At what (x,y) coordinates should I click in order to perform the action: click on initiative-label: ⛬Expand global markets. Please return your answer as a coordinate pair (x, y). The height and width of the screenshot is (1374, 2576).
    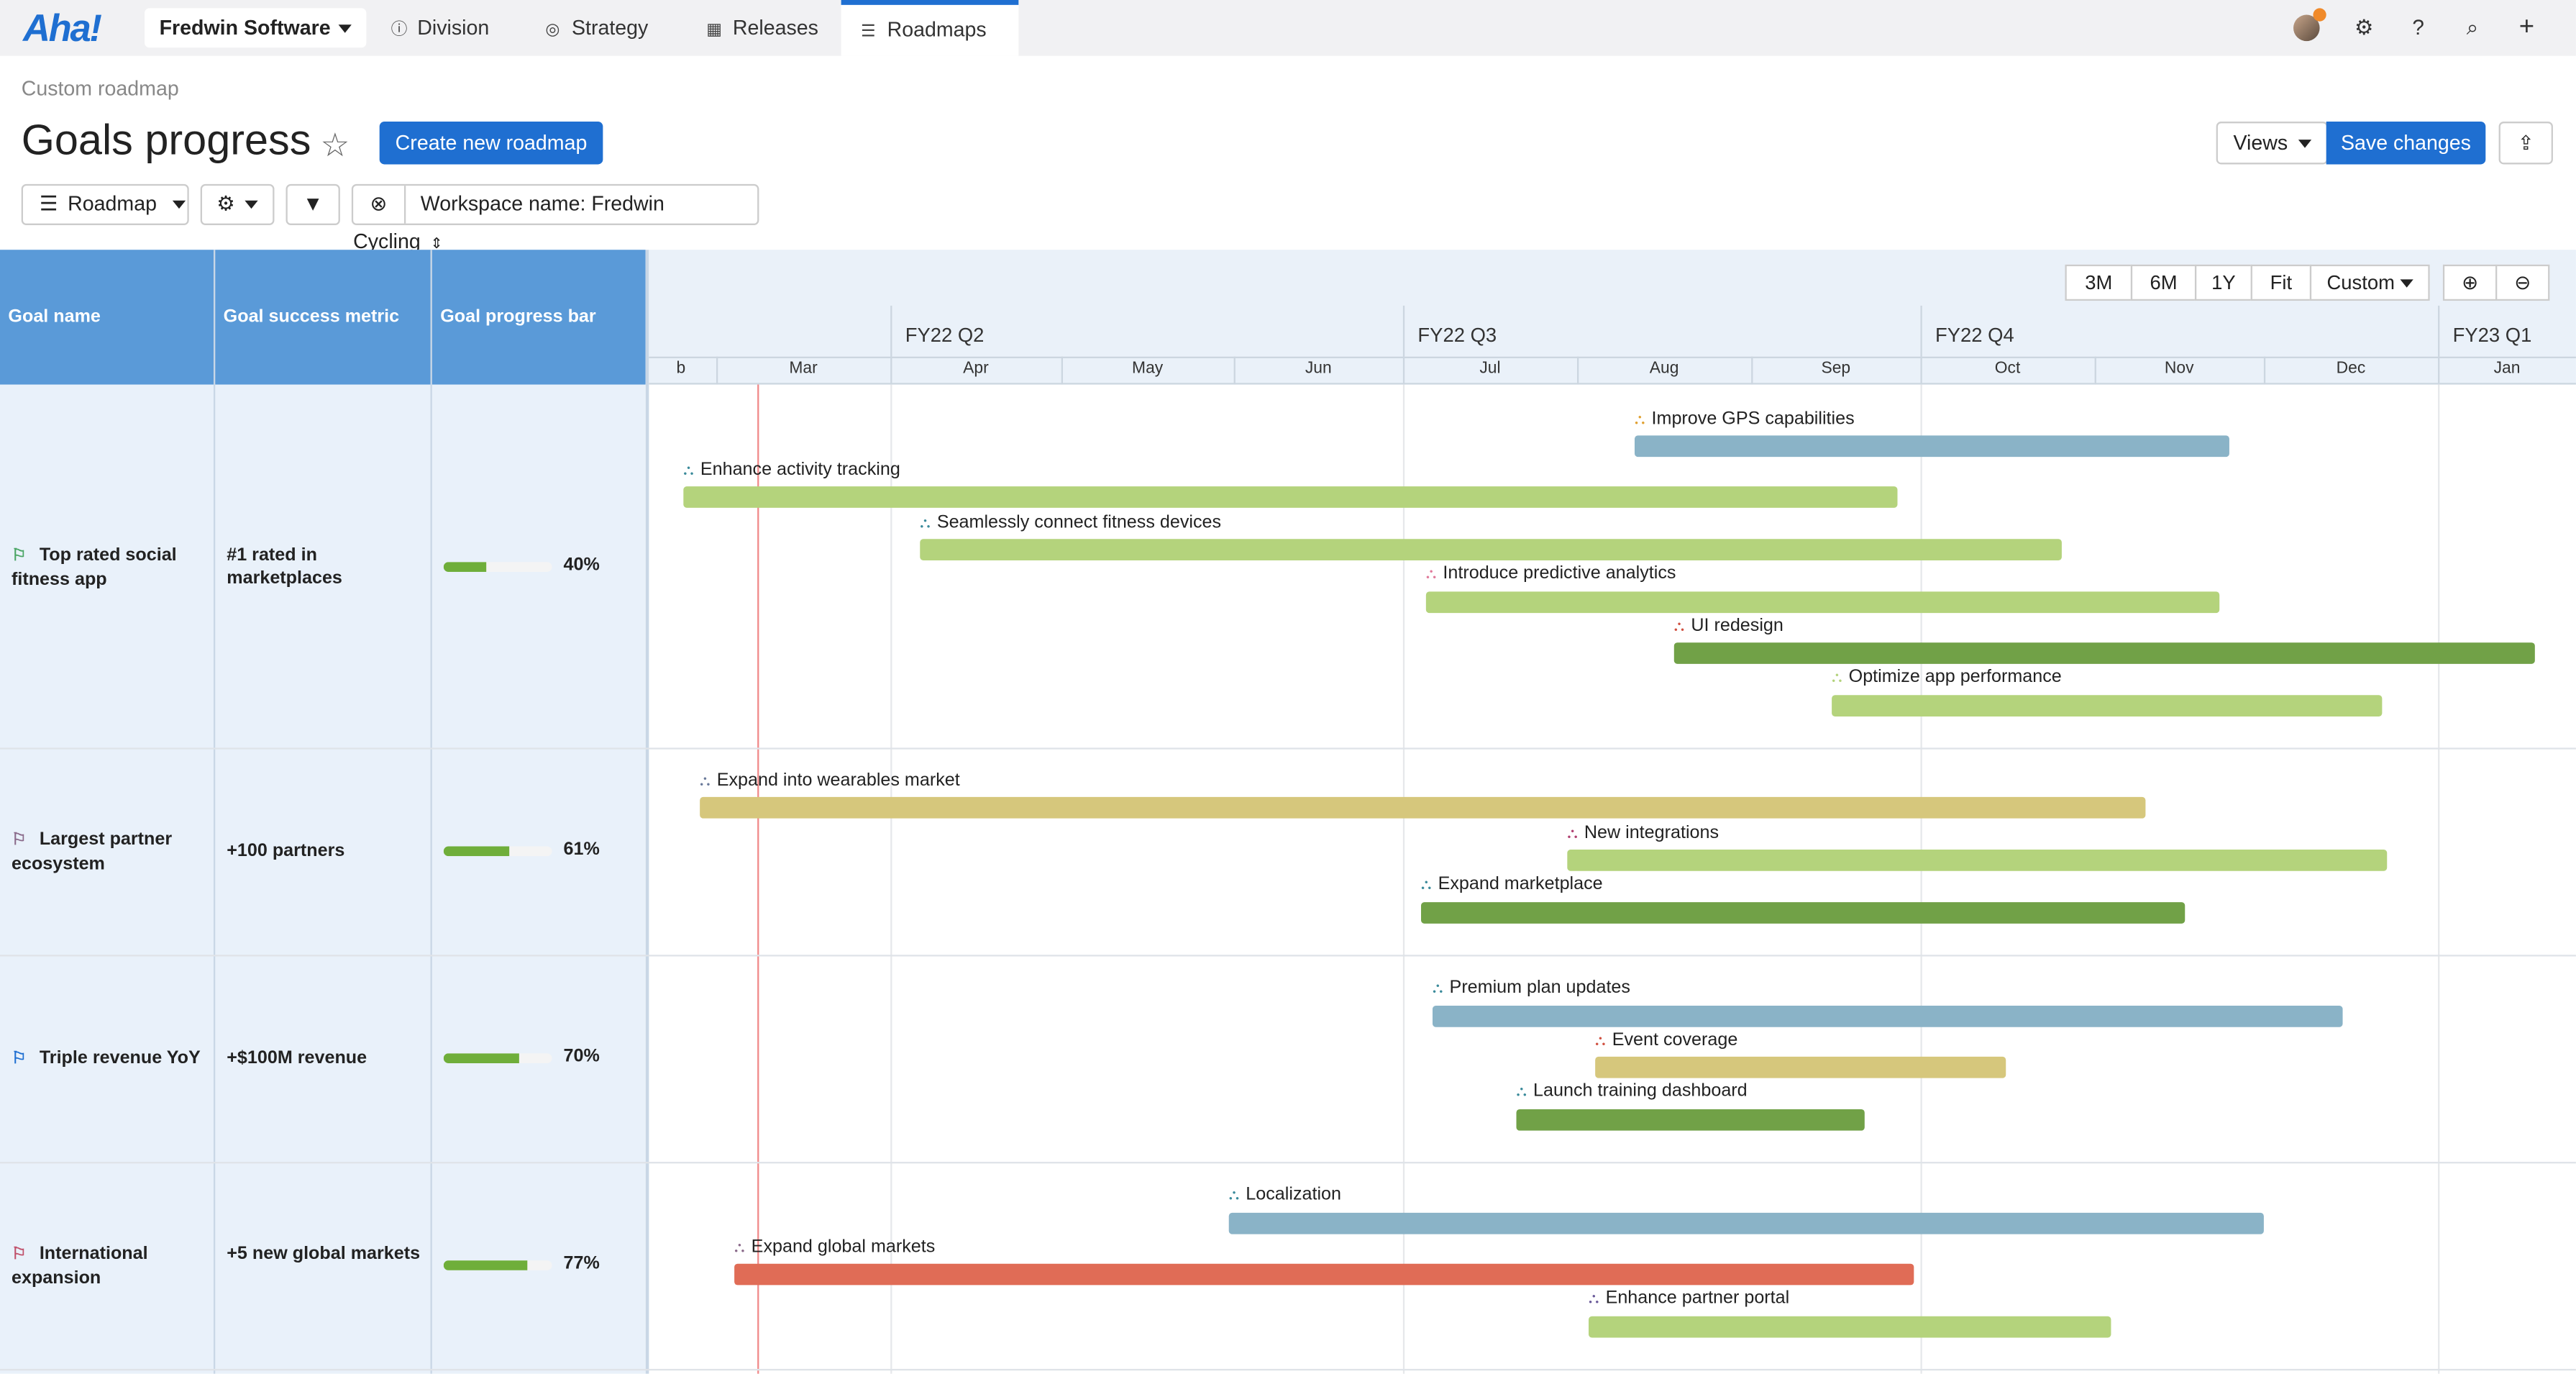
    Looking at the image, I should click on (834, 1247).